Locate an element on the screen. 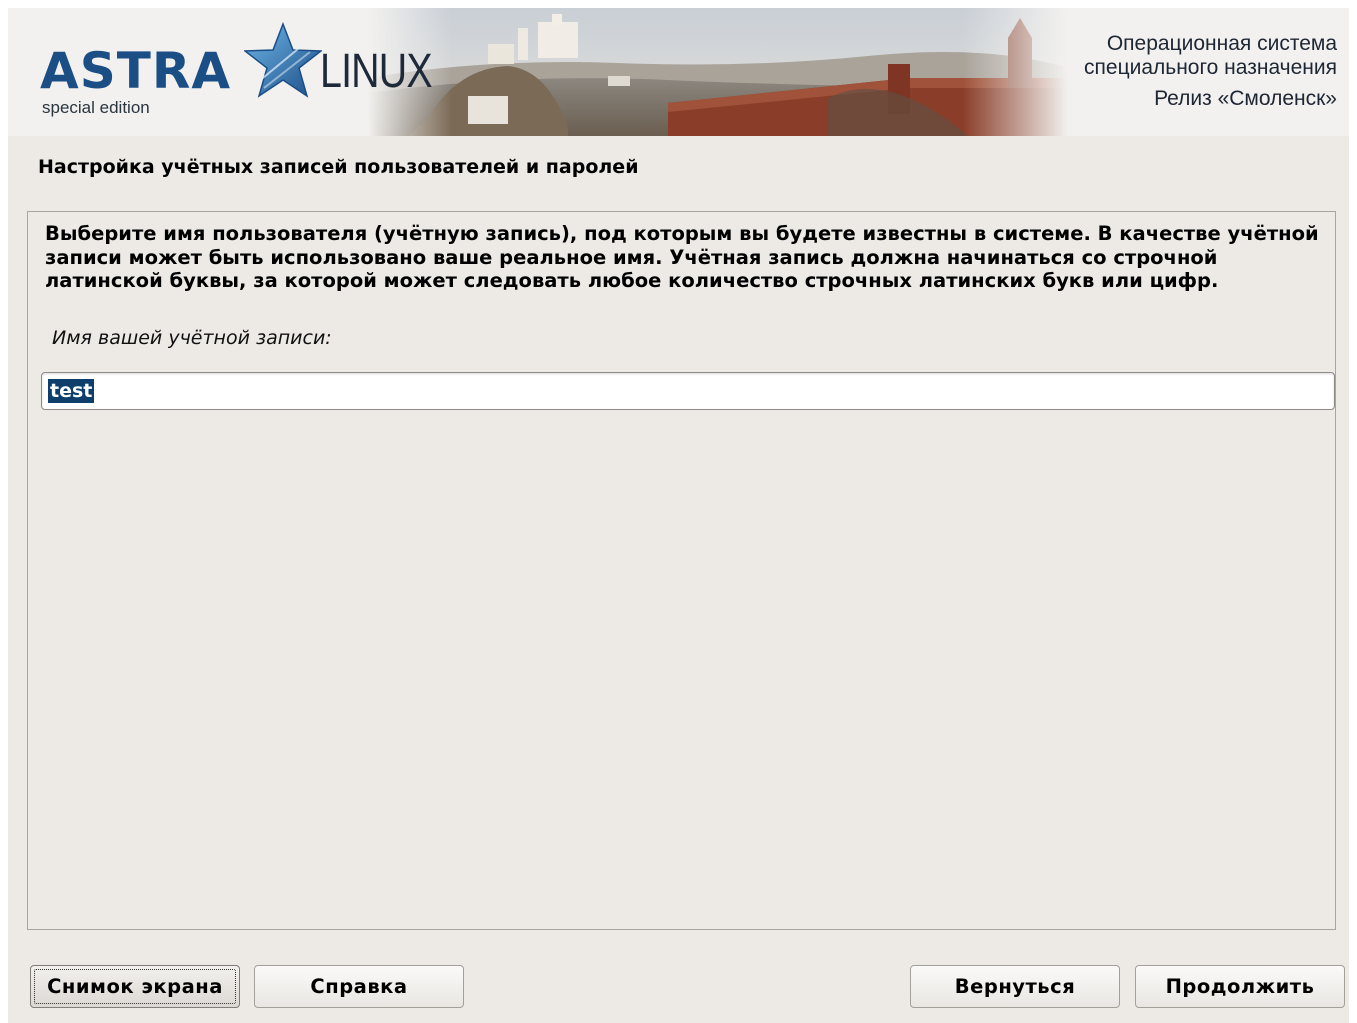 Image resolution: width=1357 pixels, height=1023 pixels. help-button-label: Справка is located at coordinates (359, 986).